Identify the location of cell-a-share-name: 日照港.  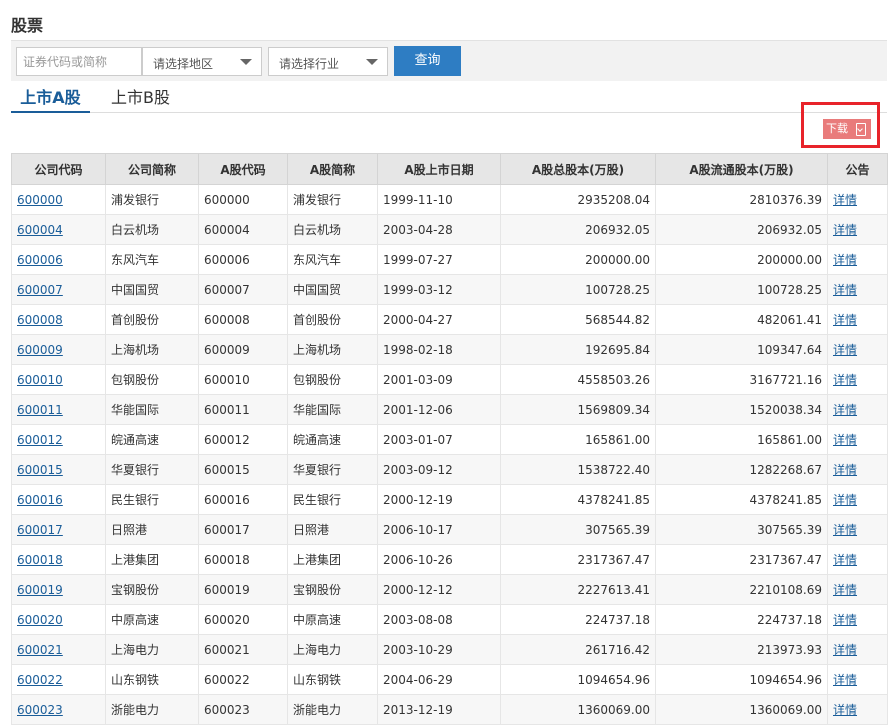
(332, 529).